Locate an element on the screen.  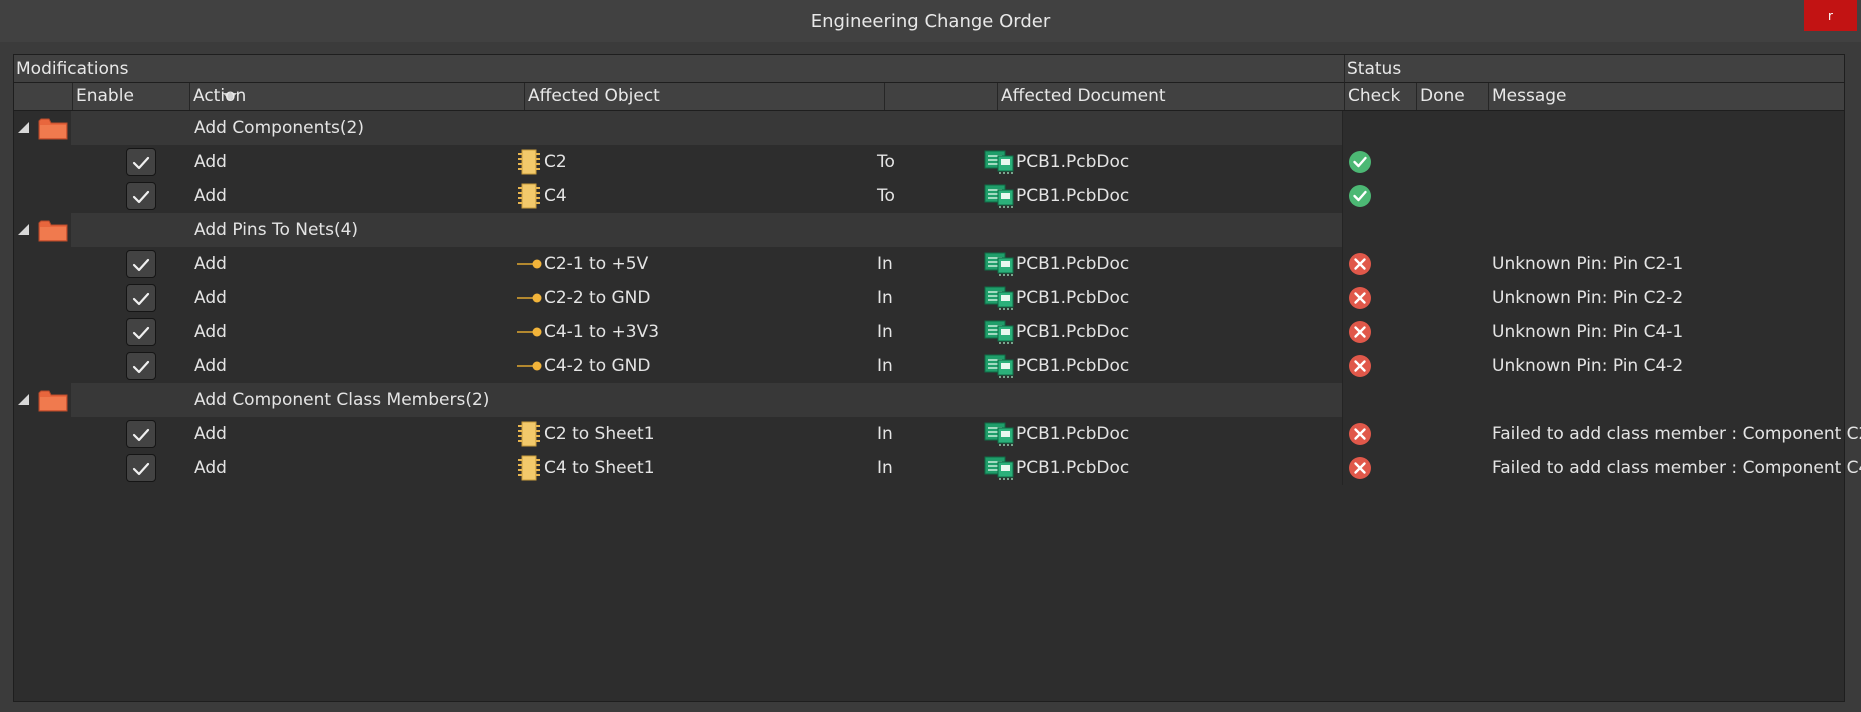
column-header-action: Action is located at coordinates (356, 96).